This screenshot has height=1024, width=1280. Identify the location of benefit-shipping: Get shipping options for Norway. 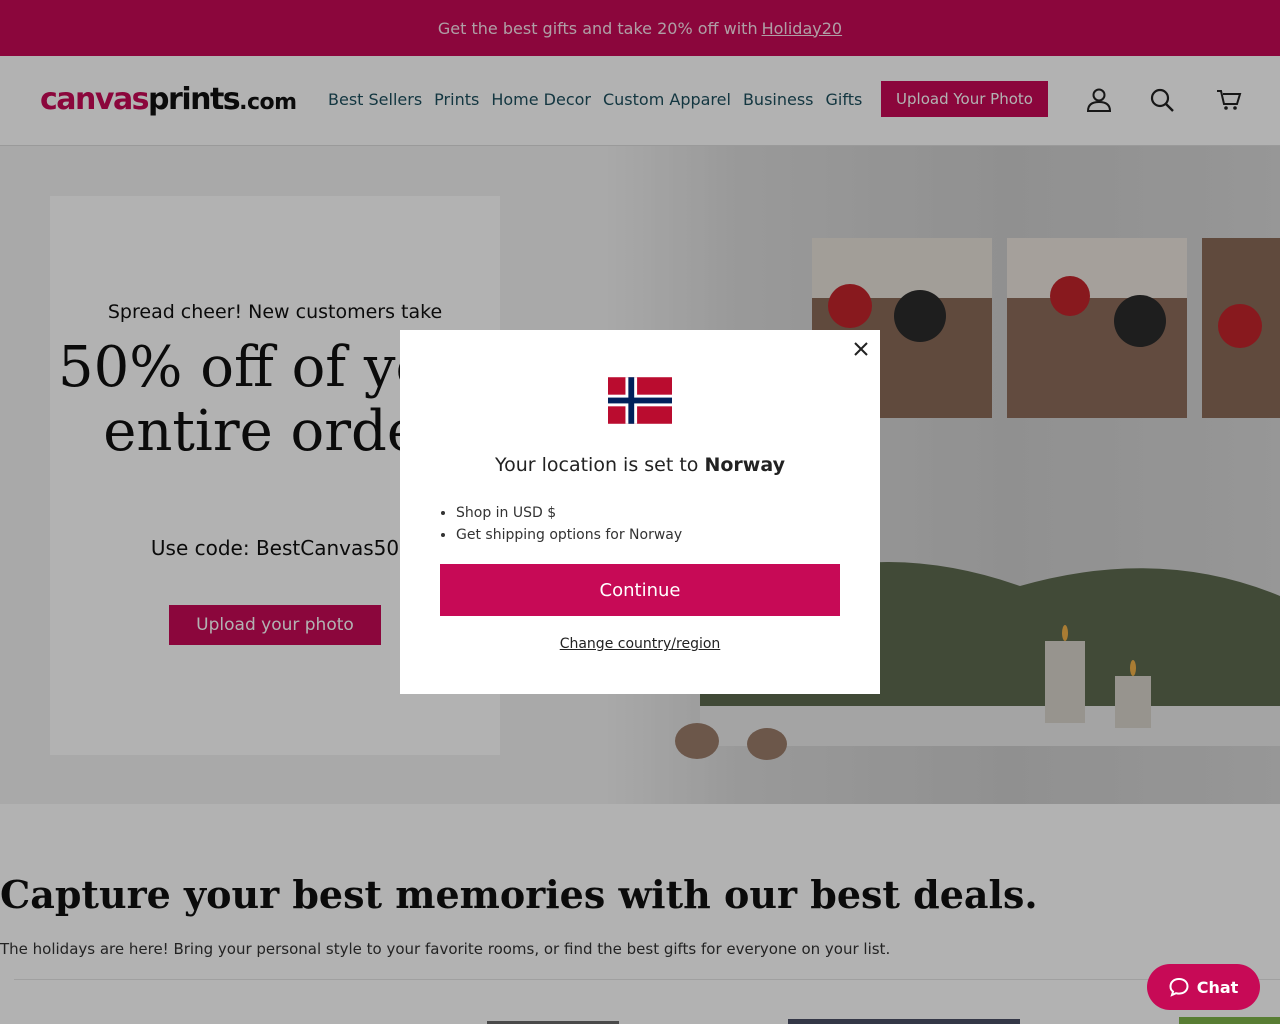
(569, 535).